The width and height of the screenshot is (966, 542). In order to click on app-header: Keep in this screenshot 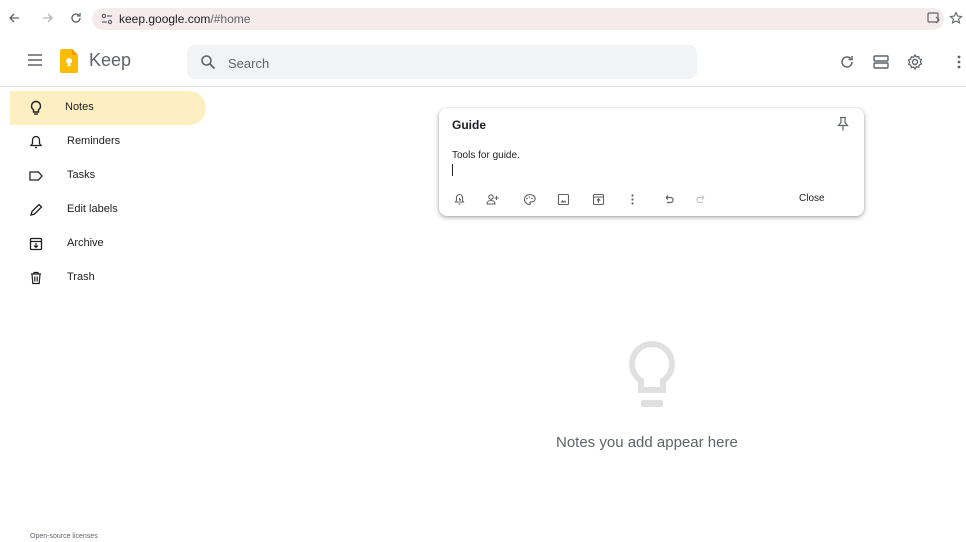, I will do `click(483, 61)`.